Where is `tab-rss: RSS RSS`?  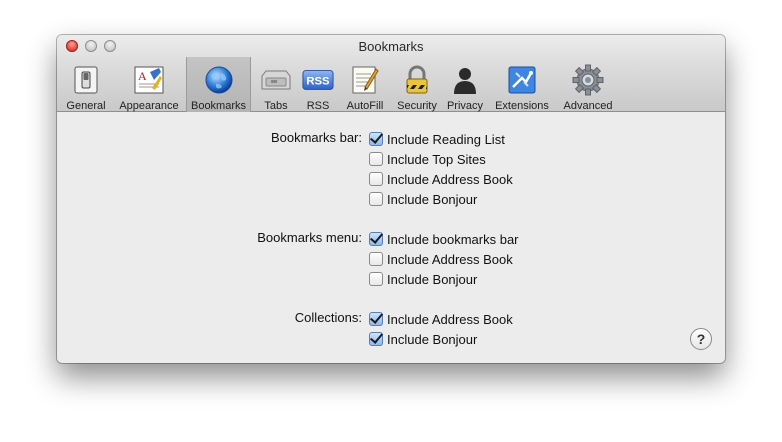 tab-rss: RSS RSS is located at coordinates (318, 84).